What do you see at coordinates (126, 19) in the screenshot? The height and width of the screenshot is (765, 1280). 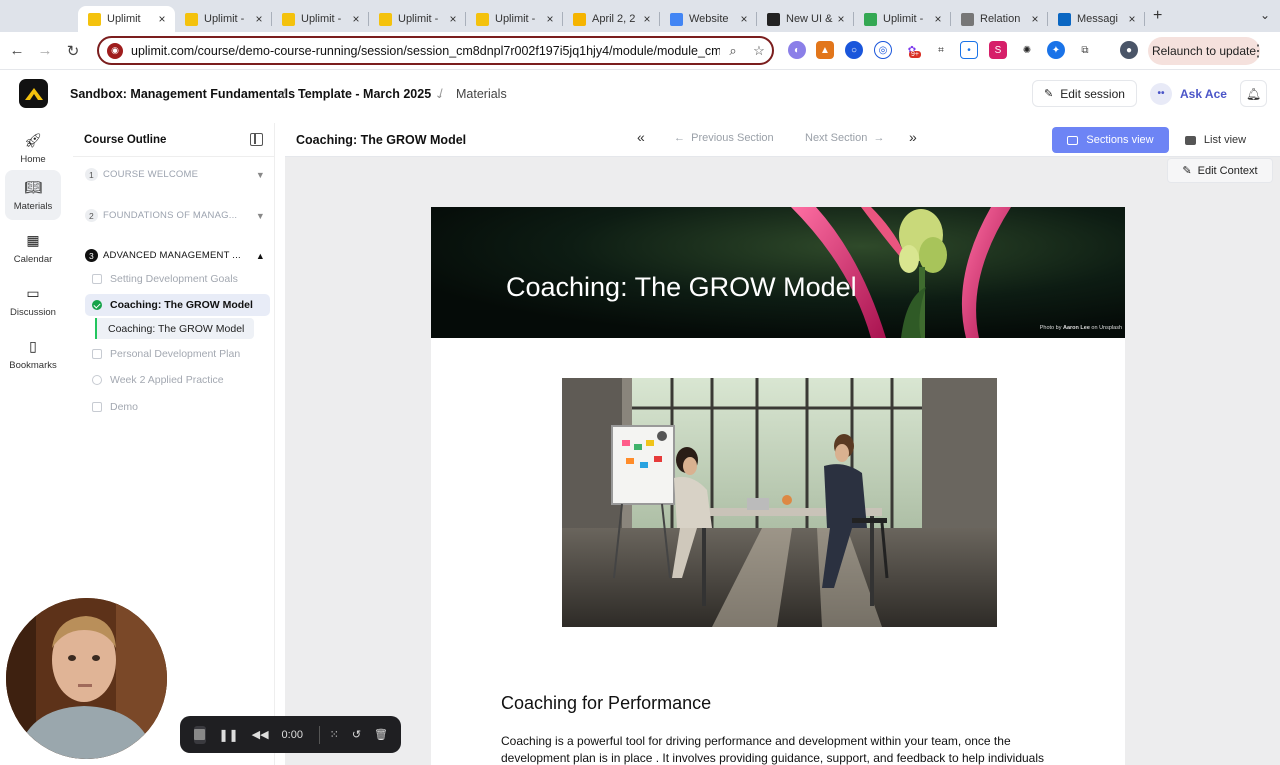 I see `browser-tab: Uplimit ×` at bounding box center [126, 19].